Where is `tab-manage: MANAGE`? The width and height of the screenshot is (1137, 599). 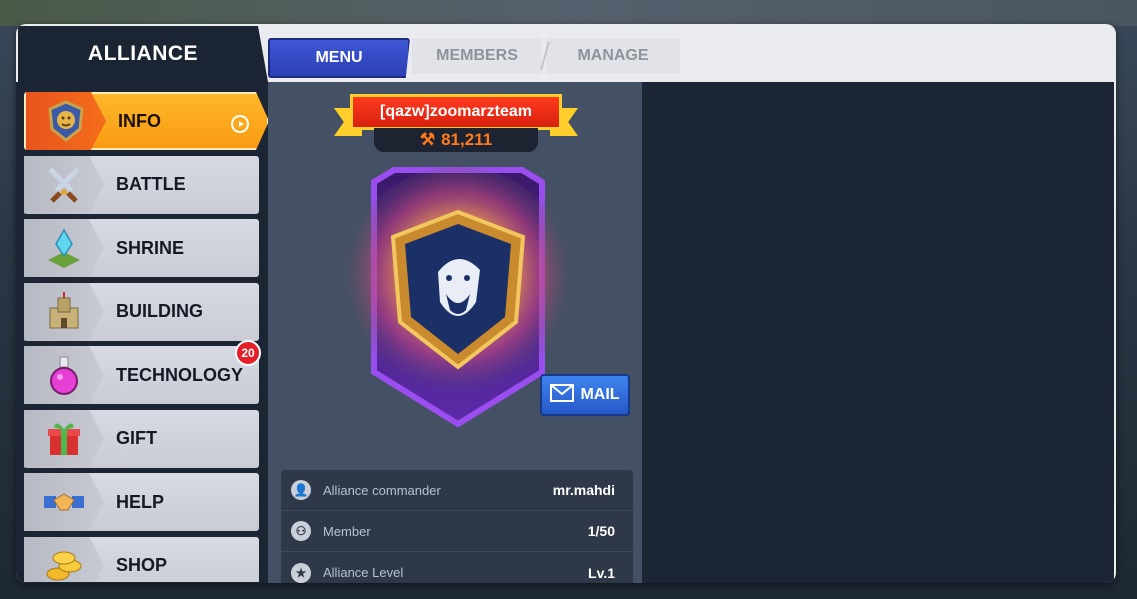
tab-manage: MANAGE is located at coordinates (613, 56).